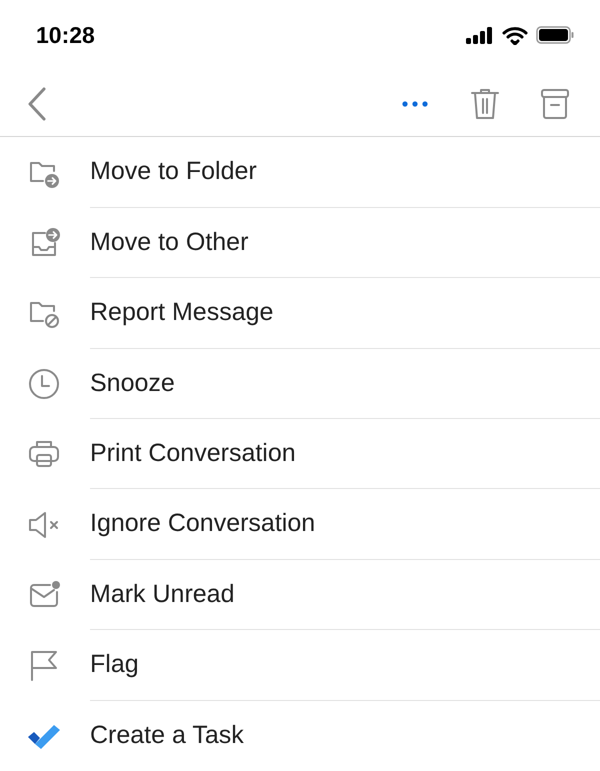  I want to click on menu-item: Snooze, so click(300, 384).